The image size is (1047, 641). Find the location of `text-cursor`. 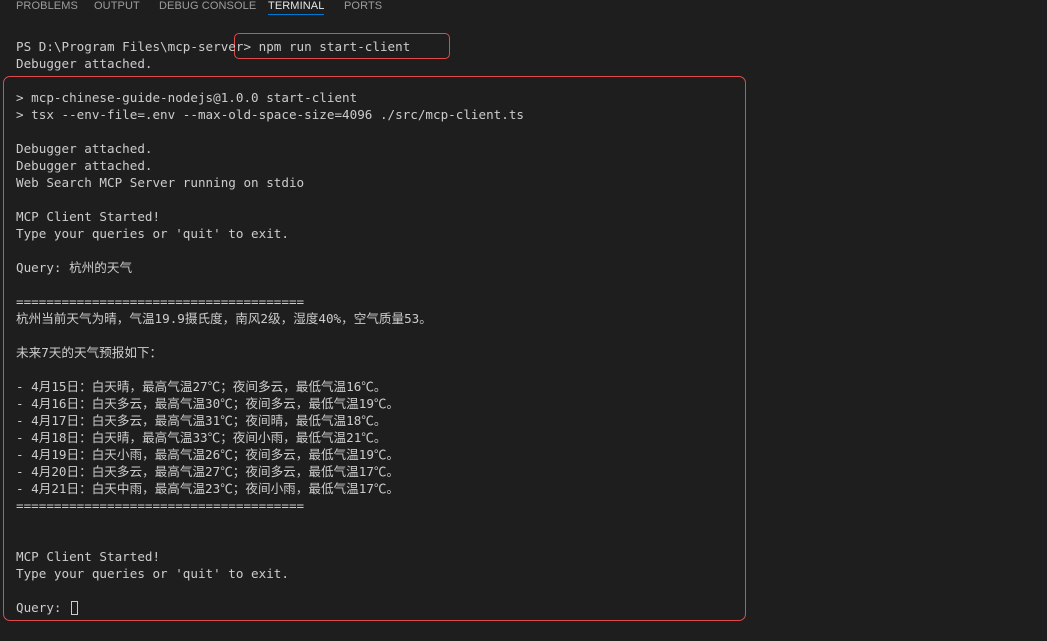

text-cursor is located at coordinates (75, 608).